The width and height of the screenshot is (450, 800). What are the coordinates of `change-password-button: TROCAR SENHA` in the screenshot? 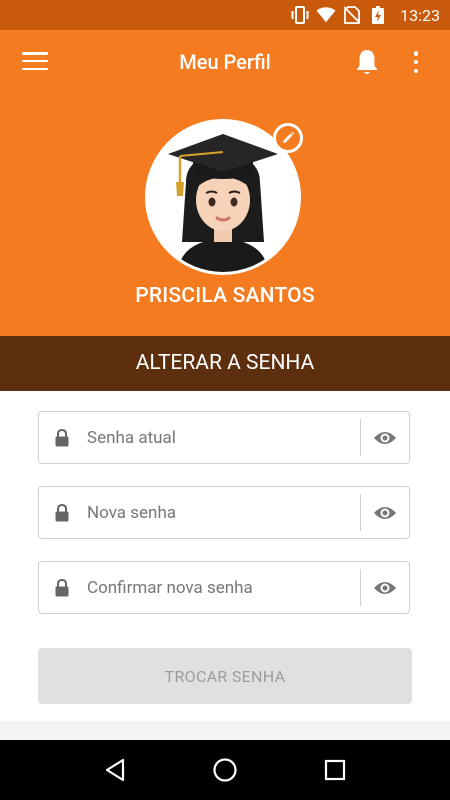 It's located at (225, 676).